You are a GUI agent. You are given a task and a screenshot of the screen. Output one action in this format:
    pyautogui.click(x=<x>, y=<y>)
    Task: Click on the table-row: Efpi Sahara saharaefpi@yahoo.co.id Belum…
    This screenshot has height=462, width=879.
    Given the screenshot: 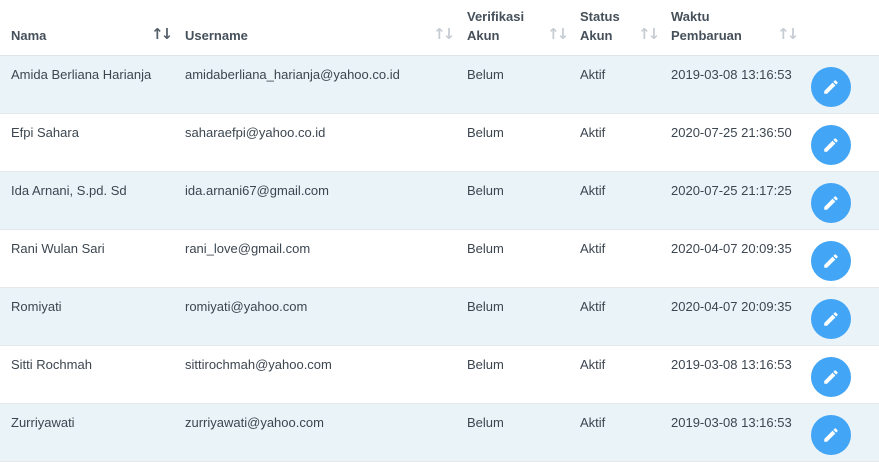 What is the action you would take?
    pyautogui.click(x=439, y=143)
    